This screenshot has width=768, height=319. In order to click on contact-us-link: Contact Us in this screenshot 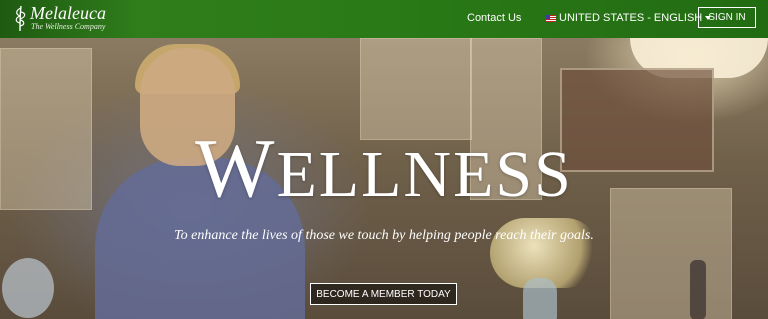, I will do `click(494, 18)`.